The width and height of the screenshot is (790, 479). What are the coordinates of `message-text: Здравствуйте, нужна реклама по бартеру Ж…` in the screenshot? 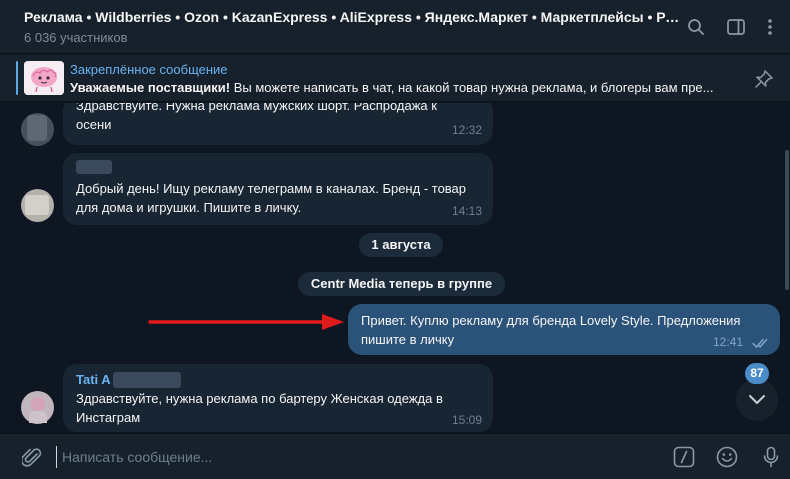 It's located at (259, 408).